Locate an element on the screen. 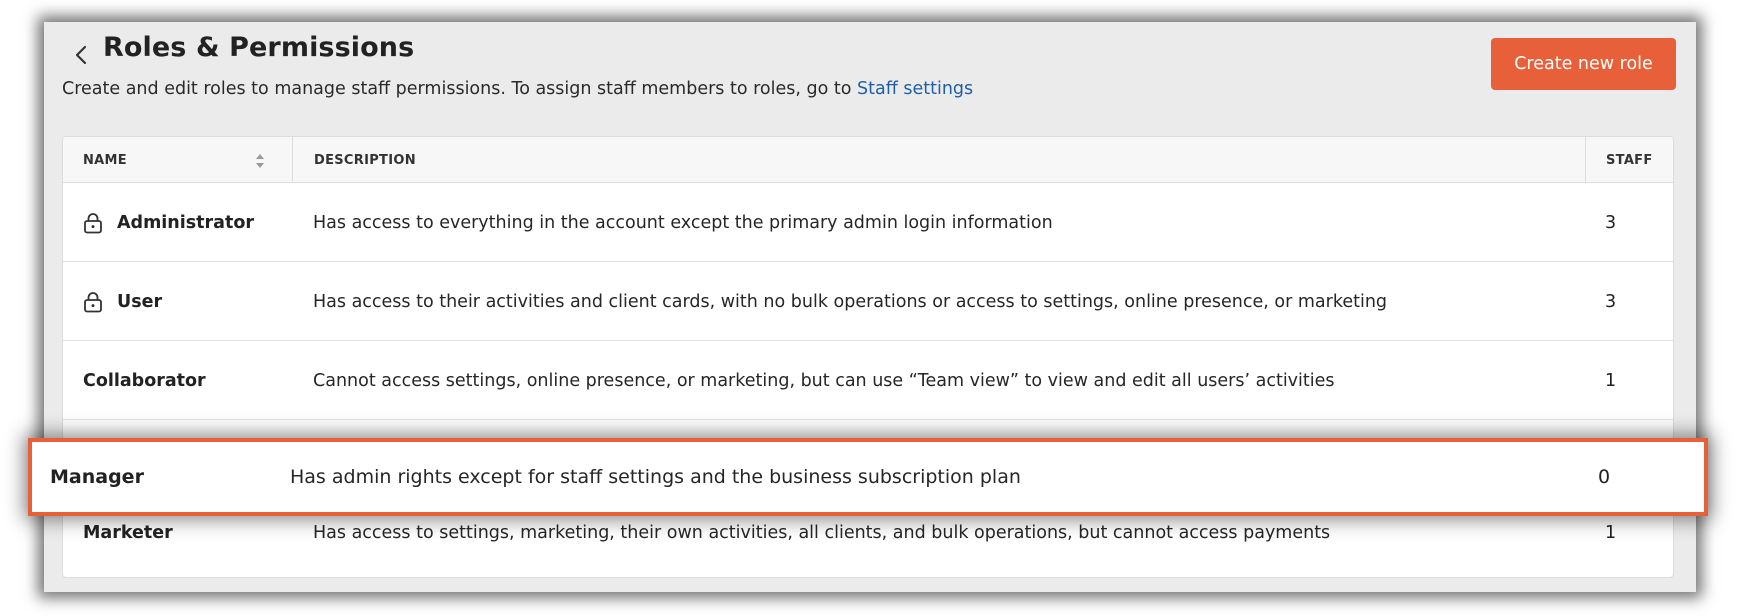 The width and height of the screenshot is (1740, 616). create-new-role-button: Create new role is located at coordinates (1583, 64).